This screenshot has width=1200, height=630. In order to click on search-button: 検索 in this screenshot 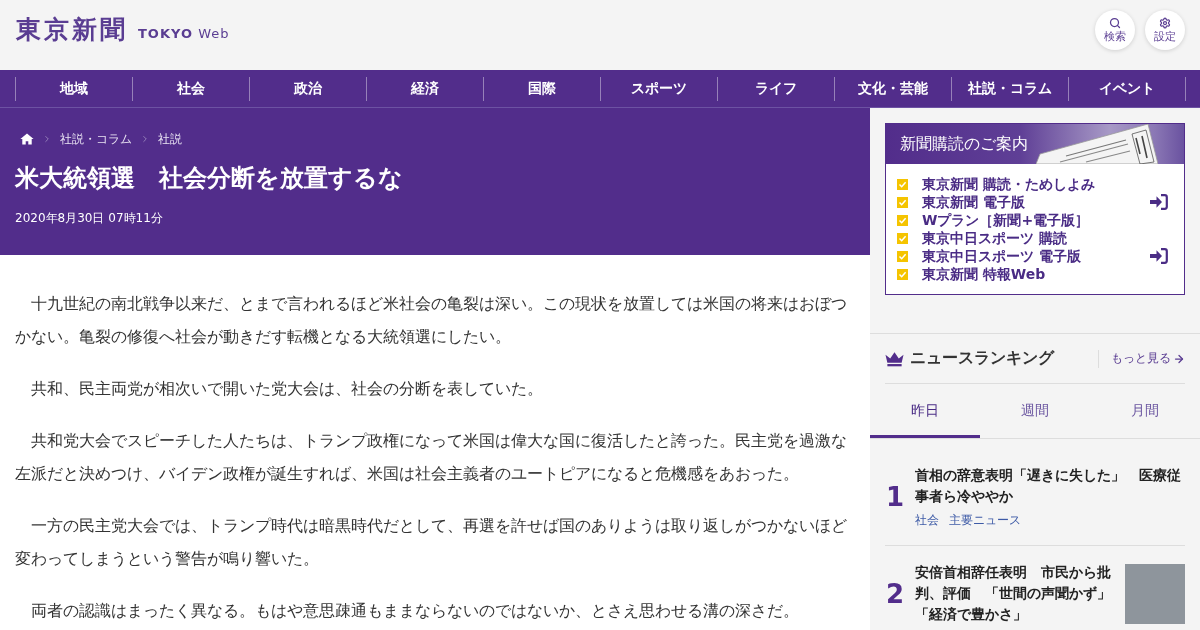, I will do `click(1115, 30)`.